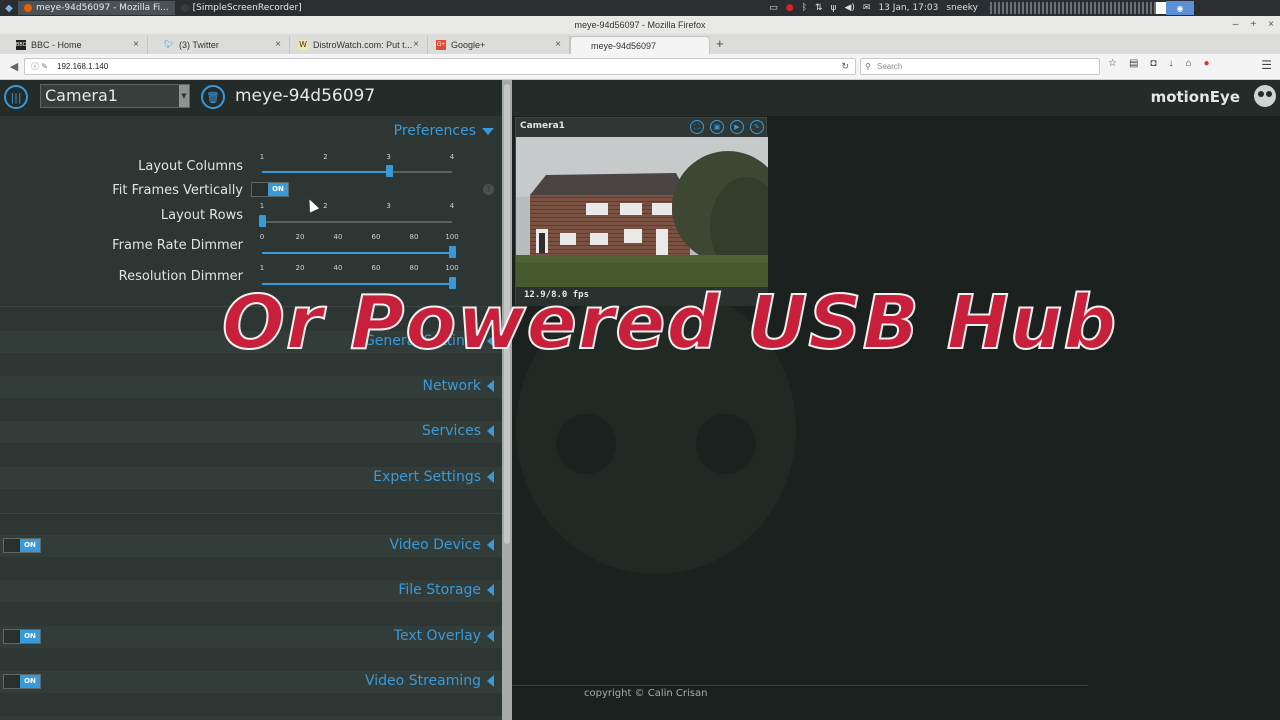 Image resolution: width=1280 pixels, height=720 pixels. Describe the element at coordinates (446, 590) in the screenshot. I see `section-file-storage: File Storage` at that location.